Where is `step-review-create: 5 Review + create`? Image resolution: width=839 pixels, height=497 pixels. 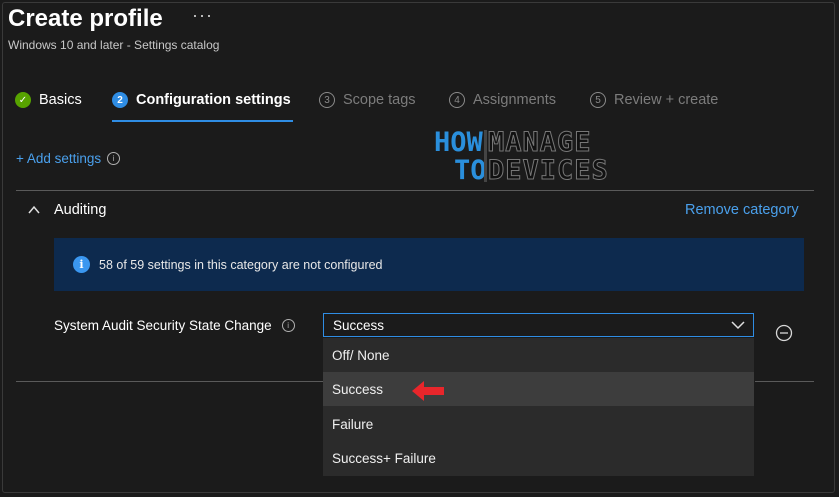
step-review-create: 5 Review + create is located at coordinates (654, 100).